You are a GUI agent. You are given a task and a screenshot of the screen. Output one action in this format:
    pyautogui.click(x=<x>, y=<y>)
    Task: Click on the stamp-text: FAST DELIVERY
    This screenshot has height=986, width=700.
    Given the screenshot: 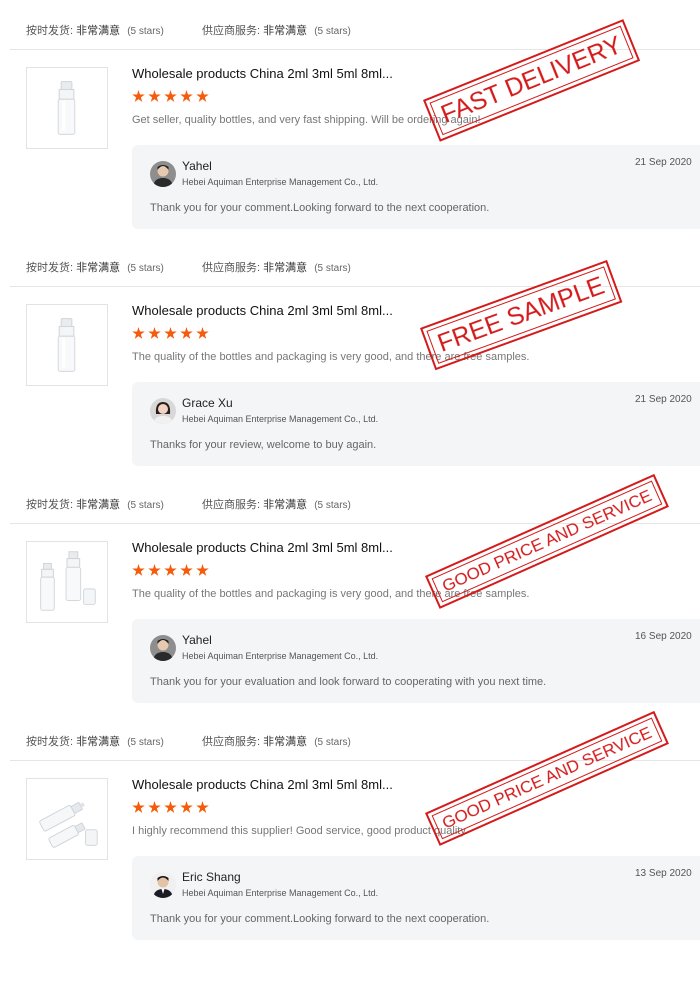 What is the action you would take?
    pyautogui.click(x=531, y=79)
    